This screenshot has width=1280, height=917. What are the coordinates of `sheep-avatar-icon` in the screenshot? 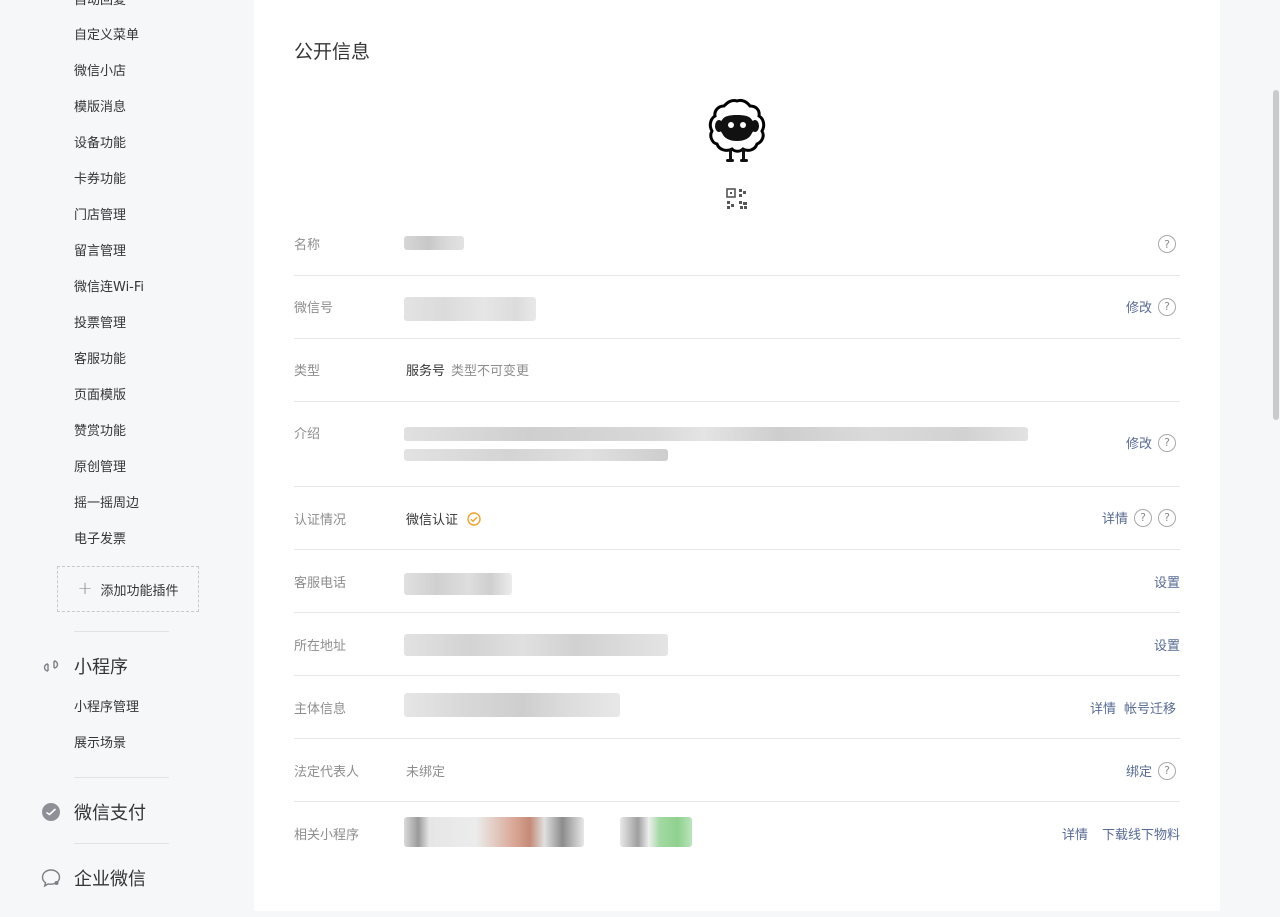 It's located at (737, 131).